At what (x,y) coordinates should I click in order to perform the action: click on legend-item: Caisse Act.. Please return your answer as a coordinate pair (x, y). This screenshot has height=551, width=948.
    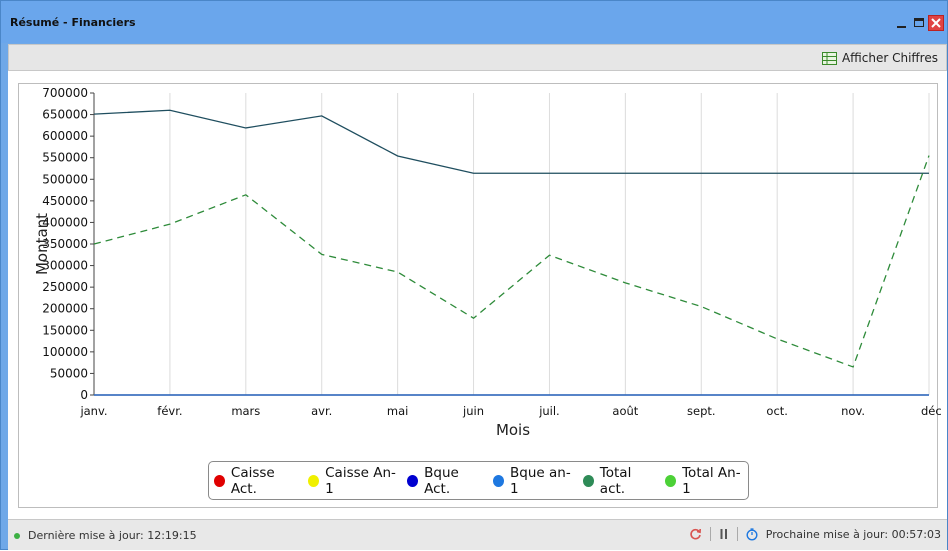
    Looking at the image, I should click on (256, 481).